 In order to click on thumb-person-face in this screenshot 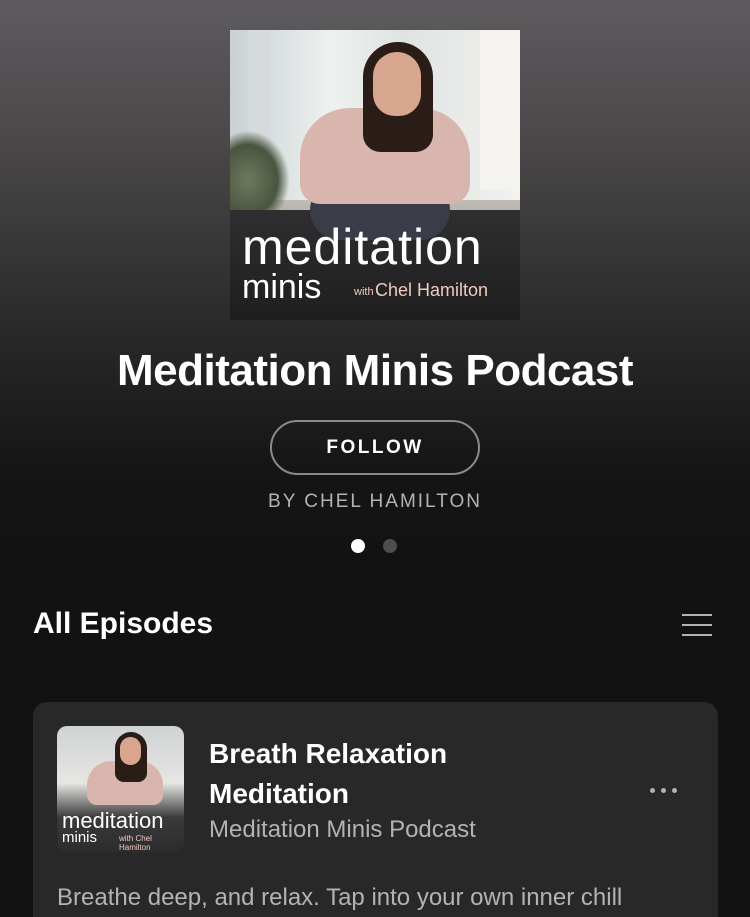, I will do `click(130, 751)`.